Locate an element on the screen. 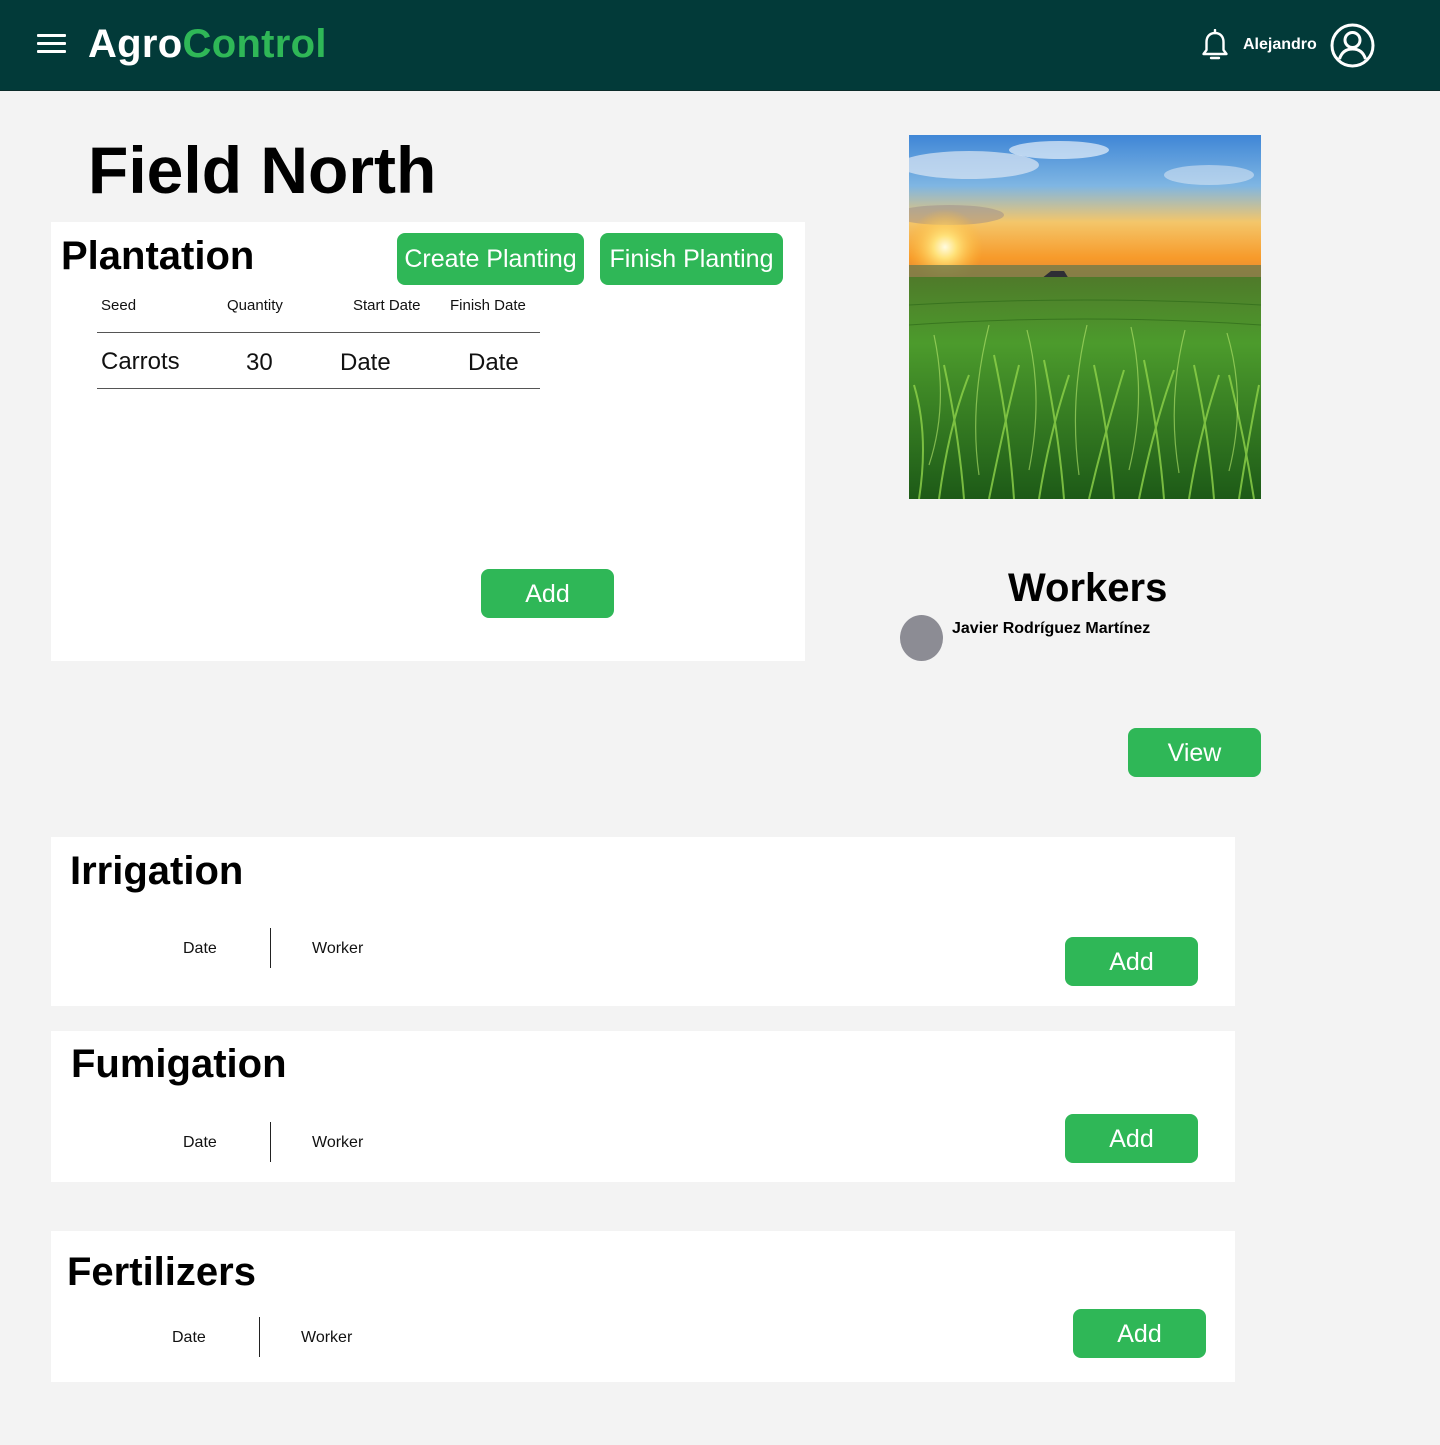 The image size is (1440, 1445). column-header-start-date: Start Date is located at coordinates (387, 305).